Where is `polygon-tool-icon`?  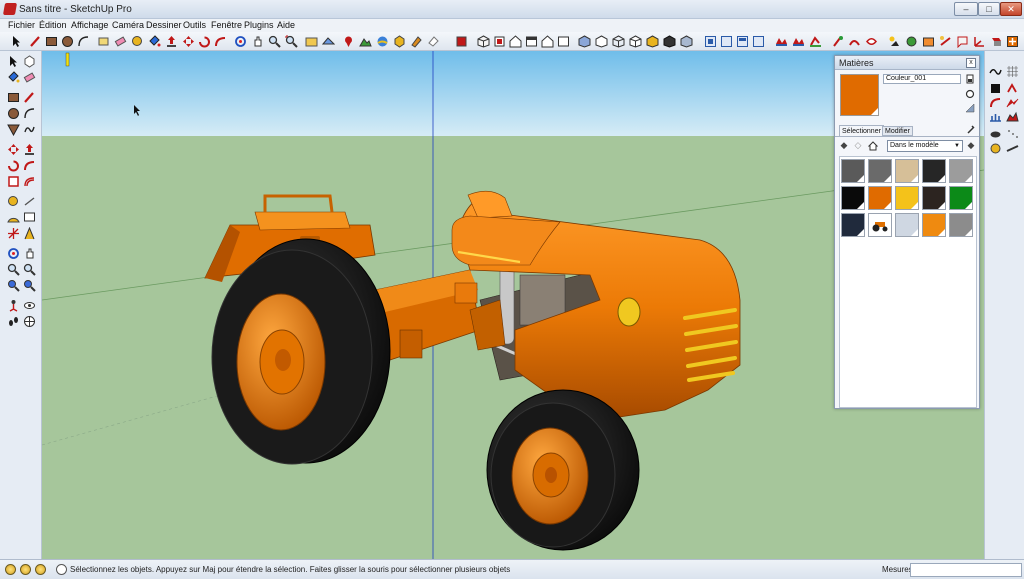
polygon-tool-icon is located at coordinates (13, 129).